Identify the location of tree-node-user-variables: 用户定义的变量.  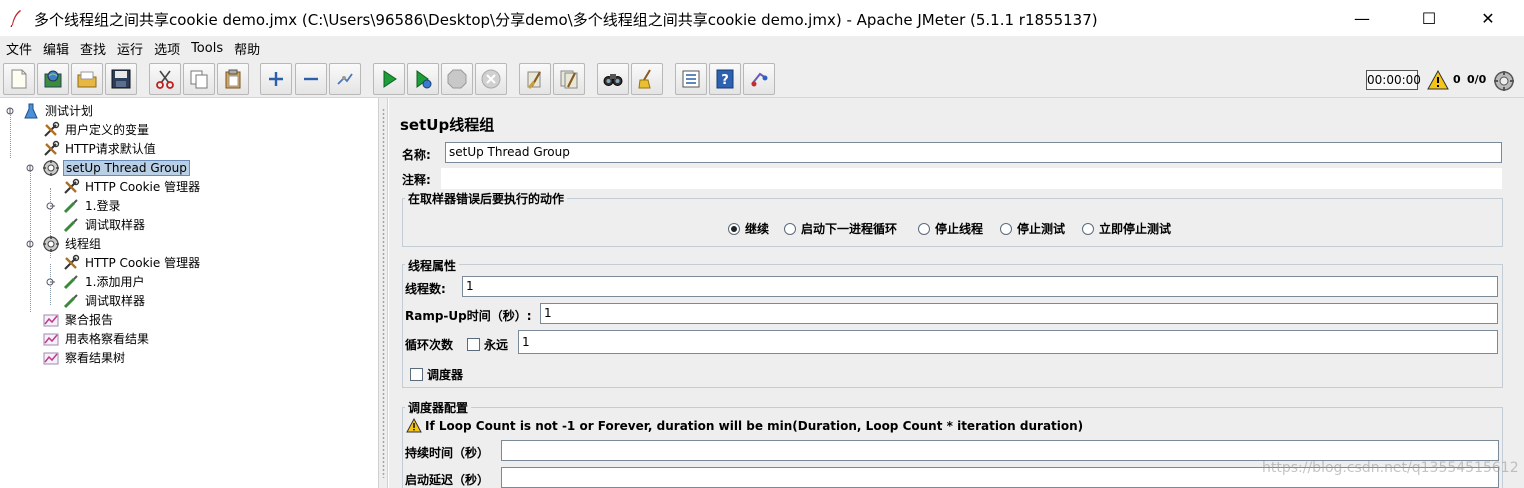
(96, 129).